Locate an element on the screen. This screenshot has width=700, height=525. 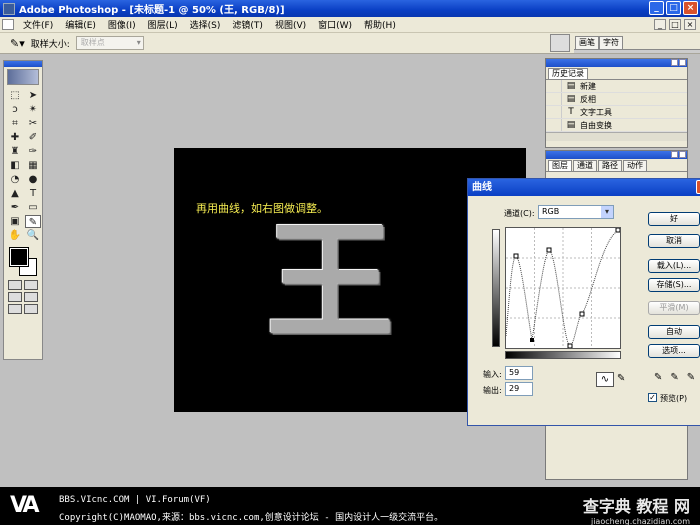
ok-button: 好 is located at coordinates (674, 219).